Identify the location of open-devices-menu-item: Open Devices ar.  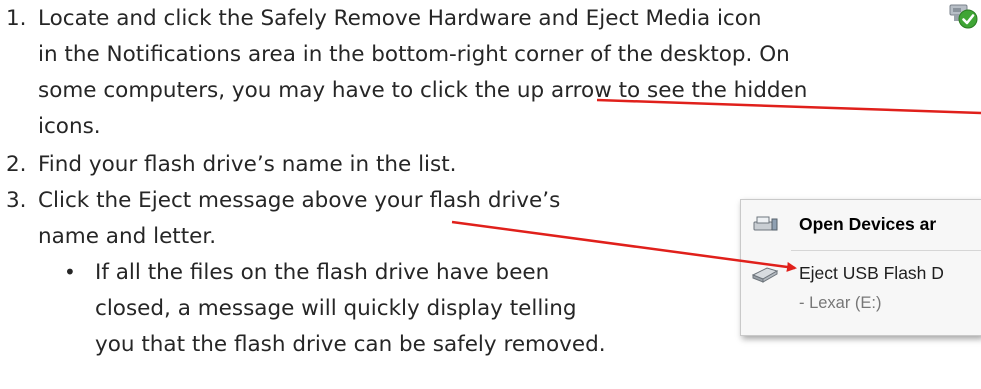
(861, 224).